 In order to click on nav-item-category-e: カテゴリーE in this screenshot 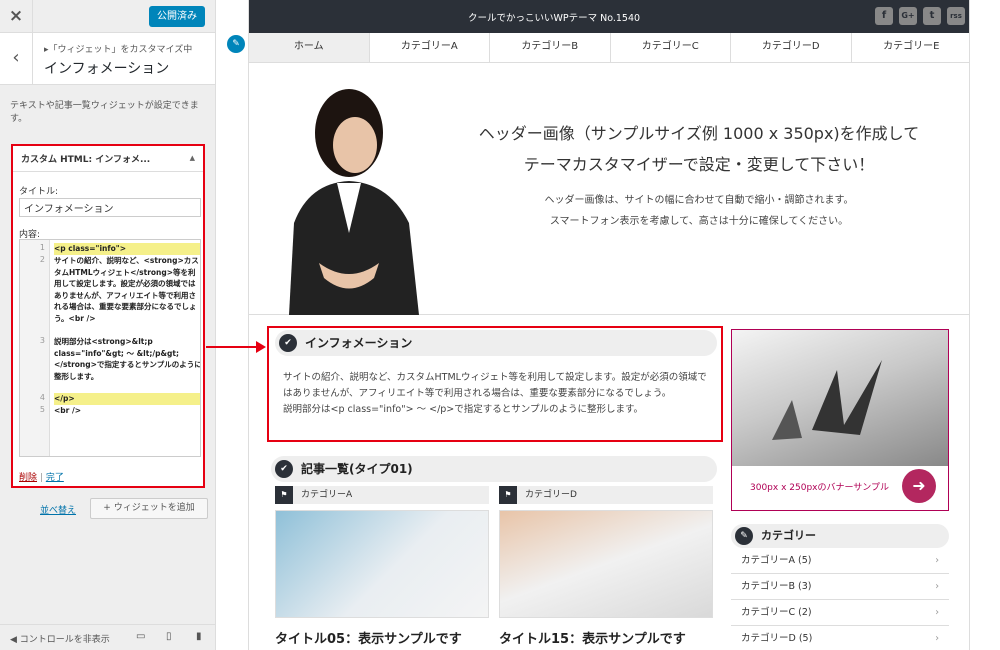, I will do `click(911, 47)`.